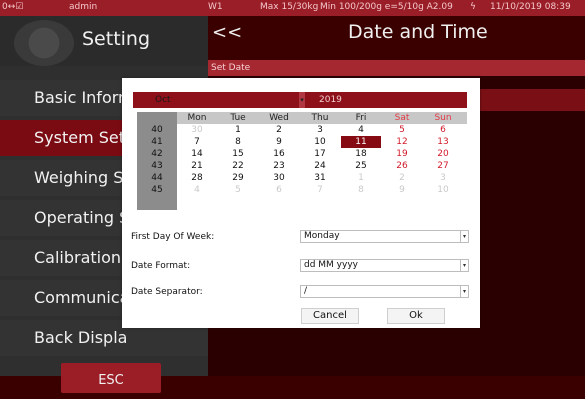  Describe the element at coordinates (167, 292) in the screenshot. I see `date-separator-label: Date Separator:` at that location.